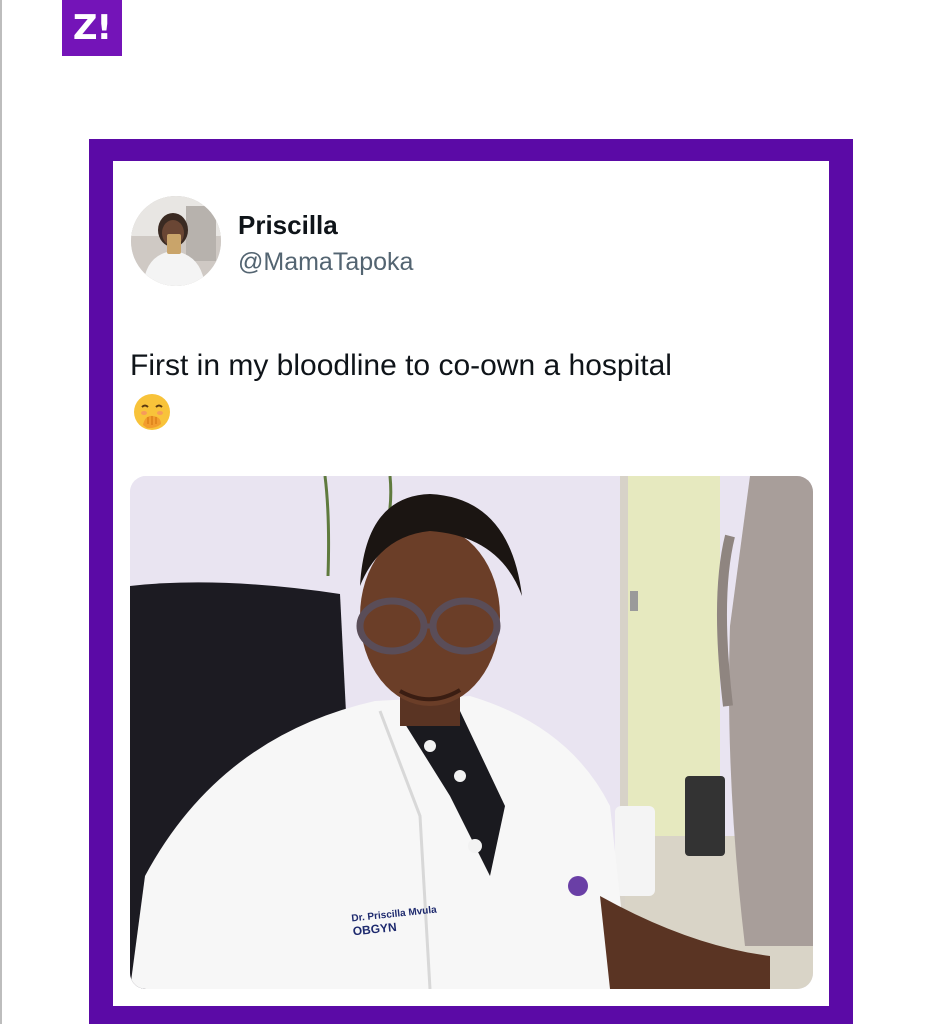  I want to click on avatar-image, so click(176, 241).